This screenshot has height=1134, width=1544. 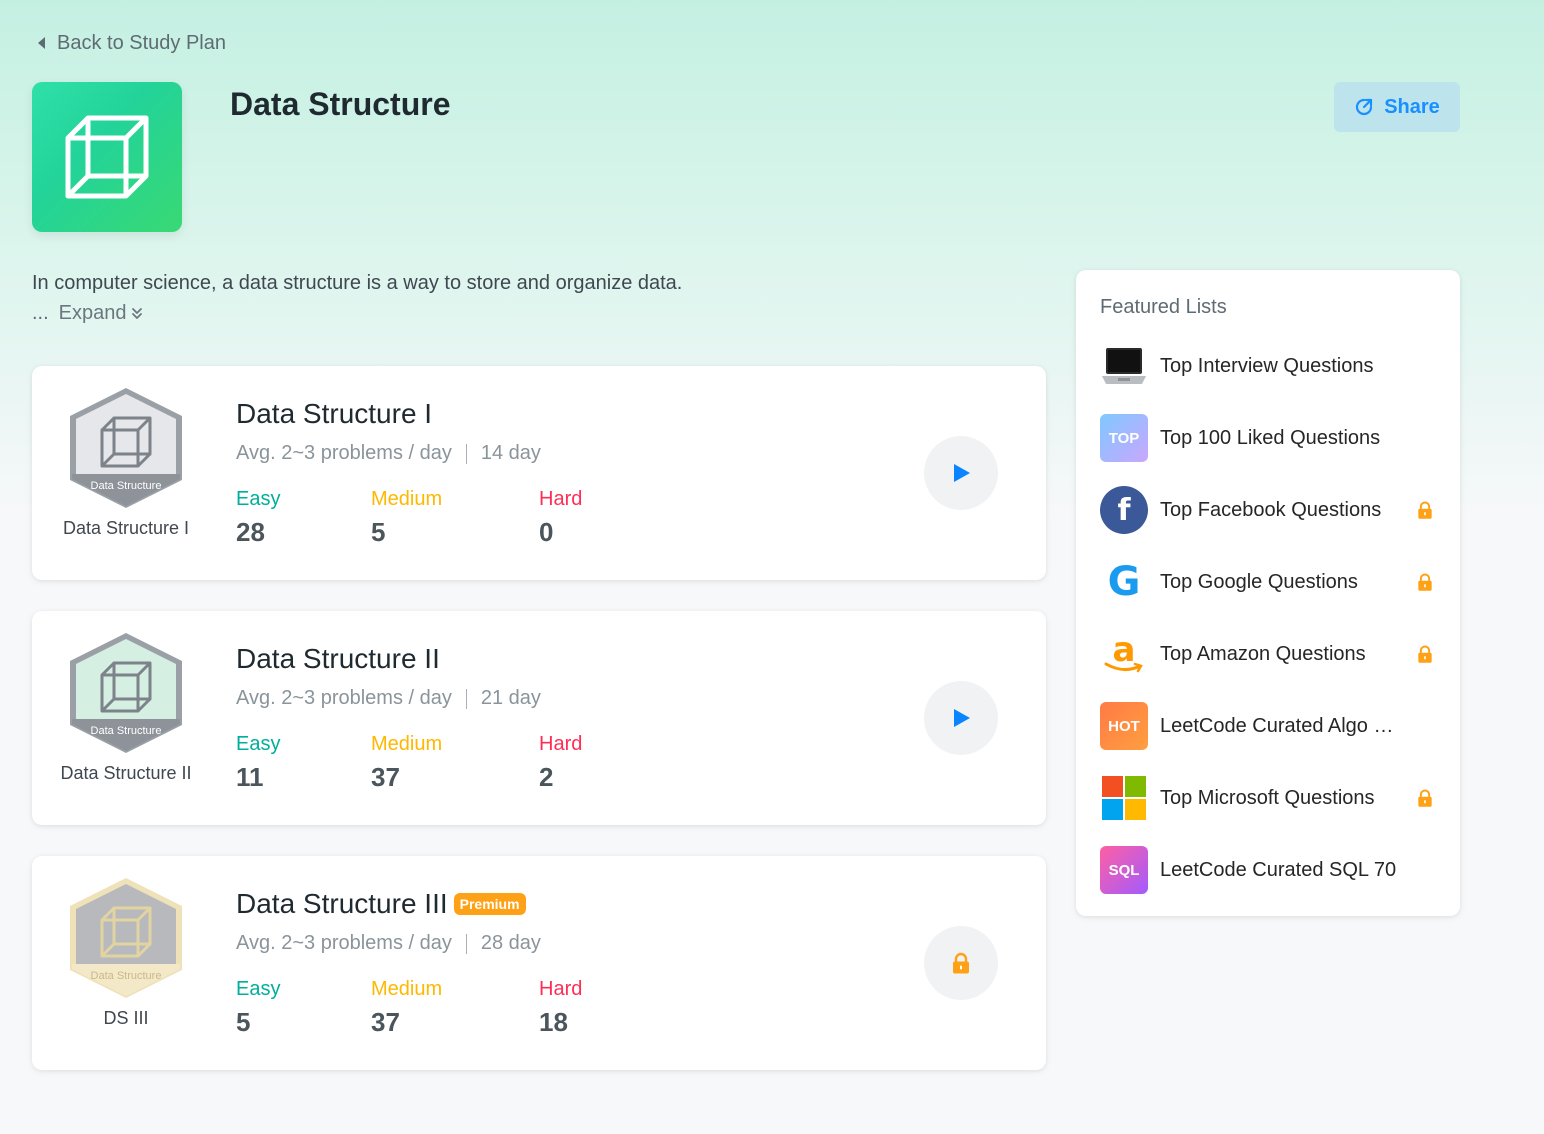 I want to click on easy-count: Easy 5, so click(x=258, y=1008).